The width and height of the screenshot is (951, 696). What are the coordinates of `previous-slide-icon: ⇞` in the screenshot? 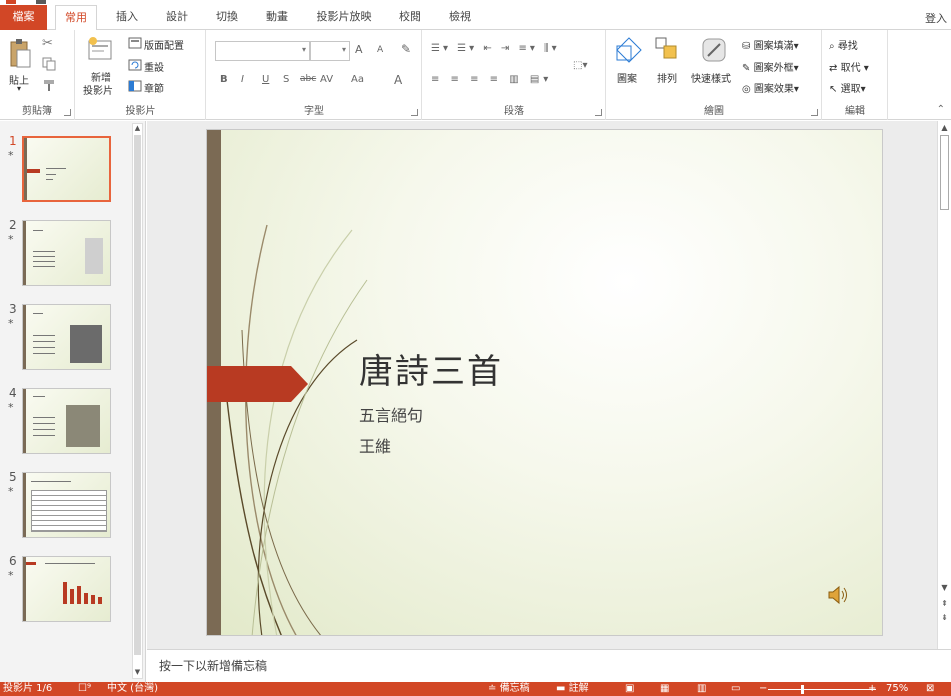 It's located at (944, 603).